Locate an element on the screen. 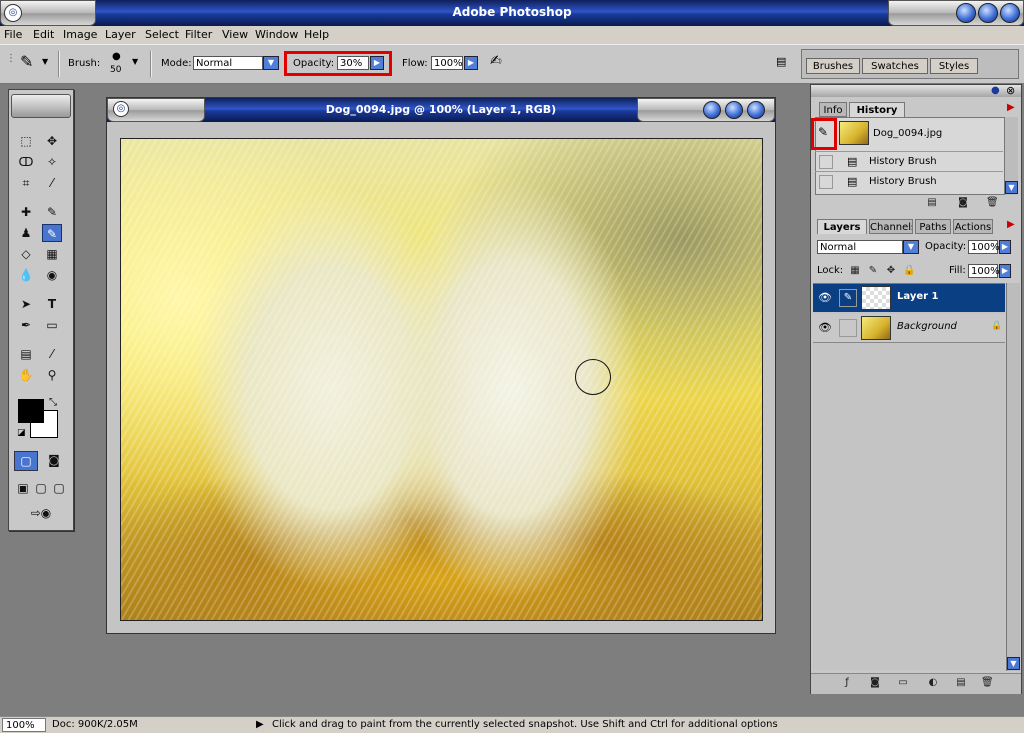  add-mask-icon: ◙ is located at coordinates (875, 683).